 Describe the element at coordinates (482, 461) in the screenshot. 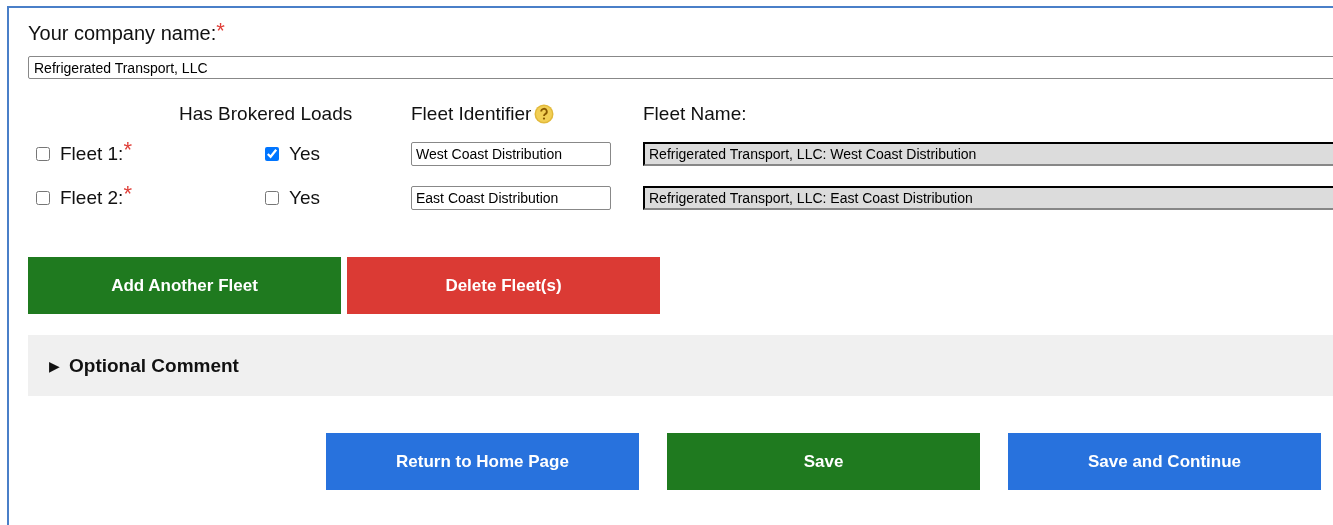

I see `action-button: Return to Home Page` at that location.